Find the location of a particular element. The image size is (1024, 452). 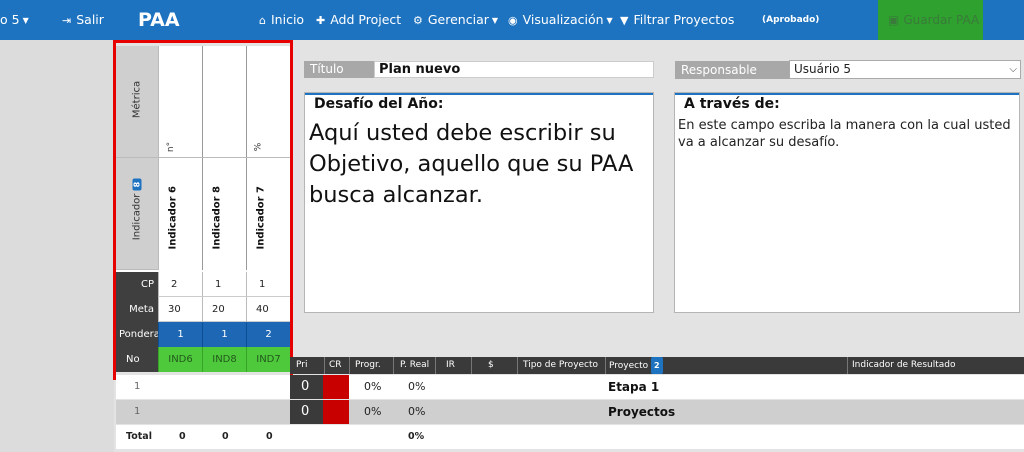

metric-unit: n° is located at coordinates (171, 147).